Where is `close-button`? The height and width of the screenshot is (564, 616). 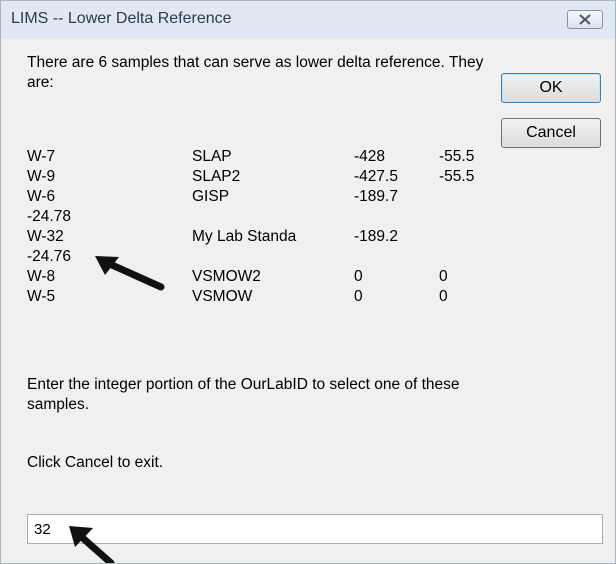 close-button is located at coordinates (585, 19).